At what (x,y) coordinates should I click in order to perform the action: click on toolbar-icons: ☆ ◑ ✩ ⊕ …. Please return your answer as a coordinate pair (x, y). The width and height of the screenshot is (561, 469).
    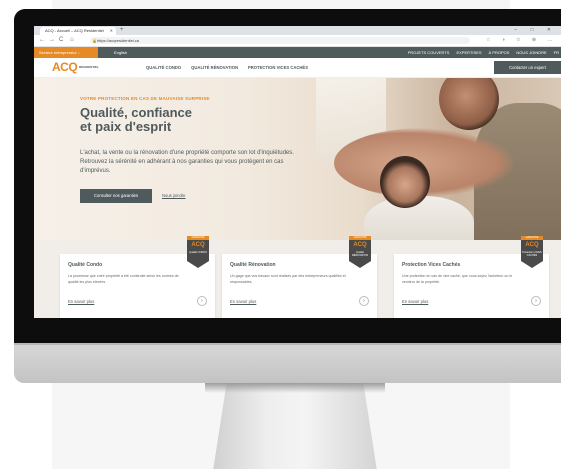
    Looking at the image, I should click on (521, 40).